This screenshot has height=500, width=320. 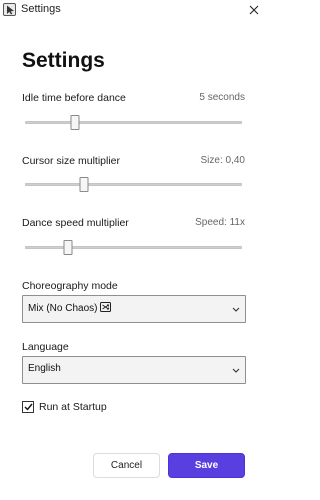 What do you see at coordinates (41, 9) in the screenshot?
I see `window-title: Settings` at bounding box center [41, 9].